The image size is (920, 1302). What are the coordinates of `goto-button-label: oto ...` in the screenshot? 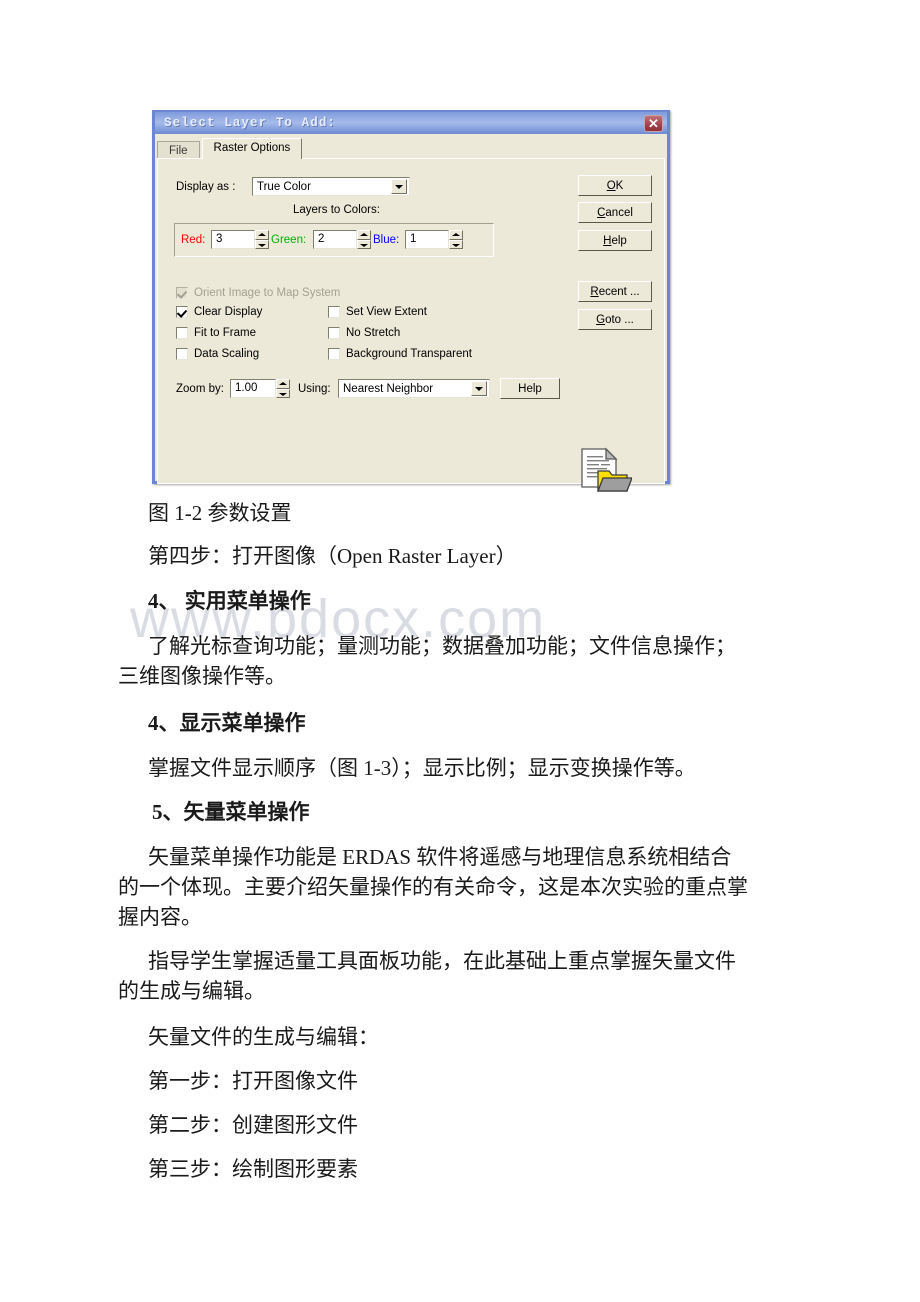 It's located at (619, 319).